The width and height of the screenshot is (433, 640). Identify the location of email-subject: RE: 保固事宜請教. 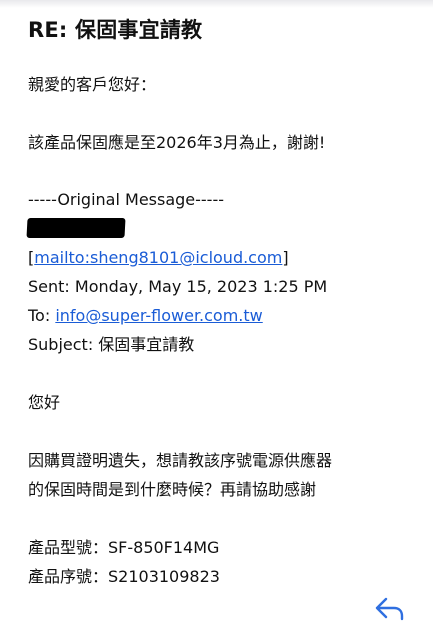
(115, 30).